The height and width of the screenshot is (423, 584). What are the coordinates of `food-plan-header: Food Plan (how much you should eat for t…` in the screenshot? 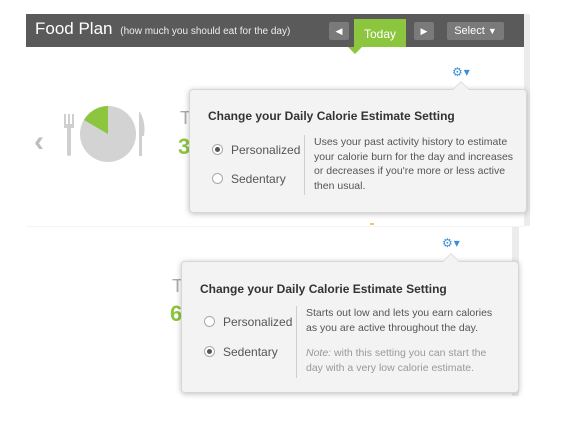 It's located at (275, 30).